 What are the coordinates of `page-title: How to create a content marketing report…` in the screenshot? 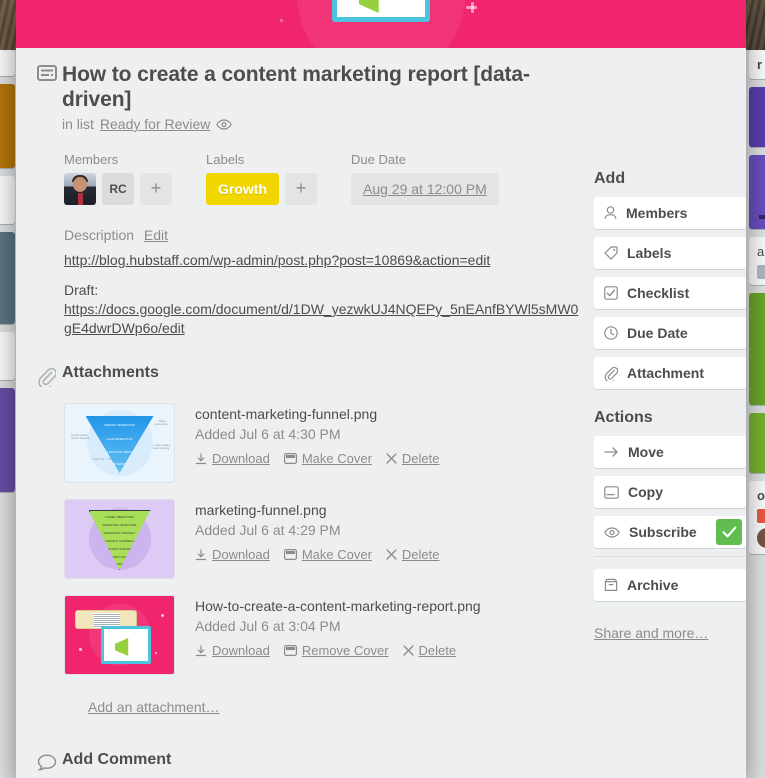 It's located at (329, 87).